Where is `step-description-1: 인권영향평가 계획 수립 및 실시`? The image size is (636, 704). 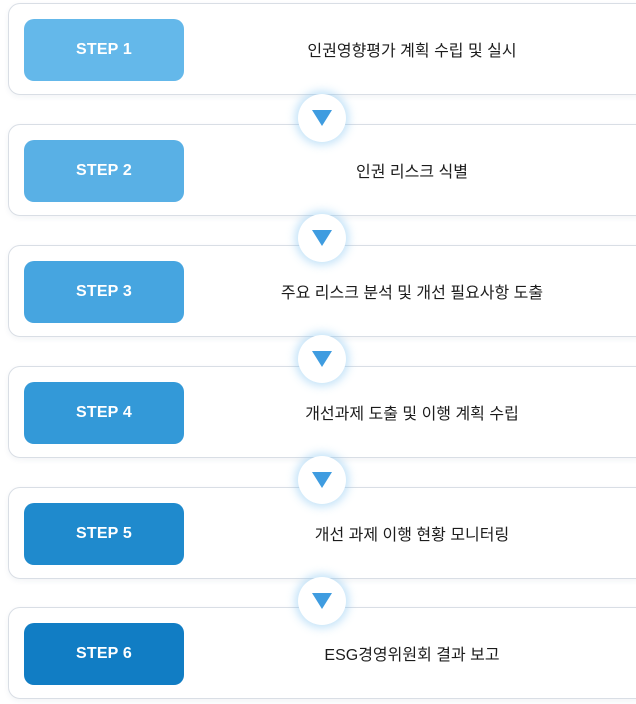
step-description-1: 인권영향평가 계획 수립 및 실시 is located at coordinates (412, 51).